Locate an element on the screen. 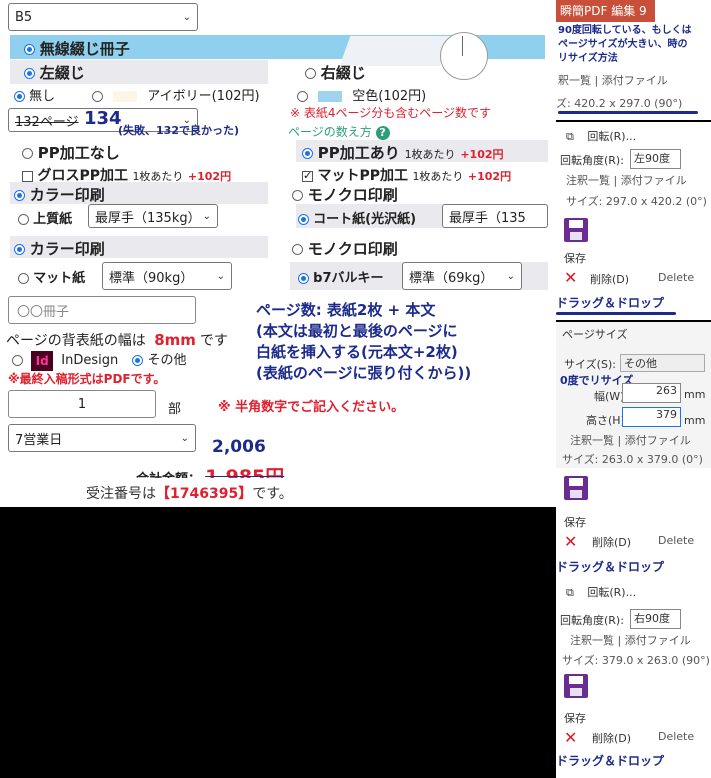 The image size is (711, 778). delivery-days-select: 7営業日 ⌄ is located at coordinates (102, 438).